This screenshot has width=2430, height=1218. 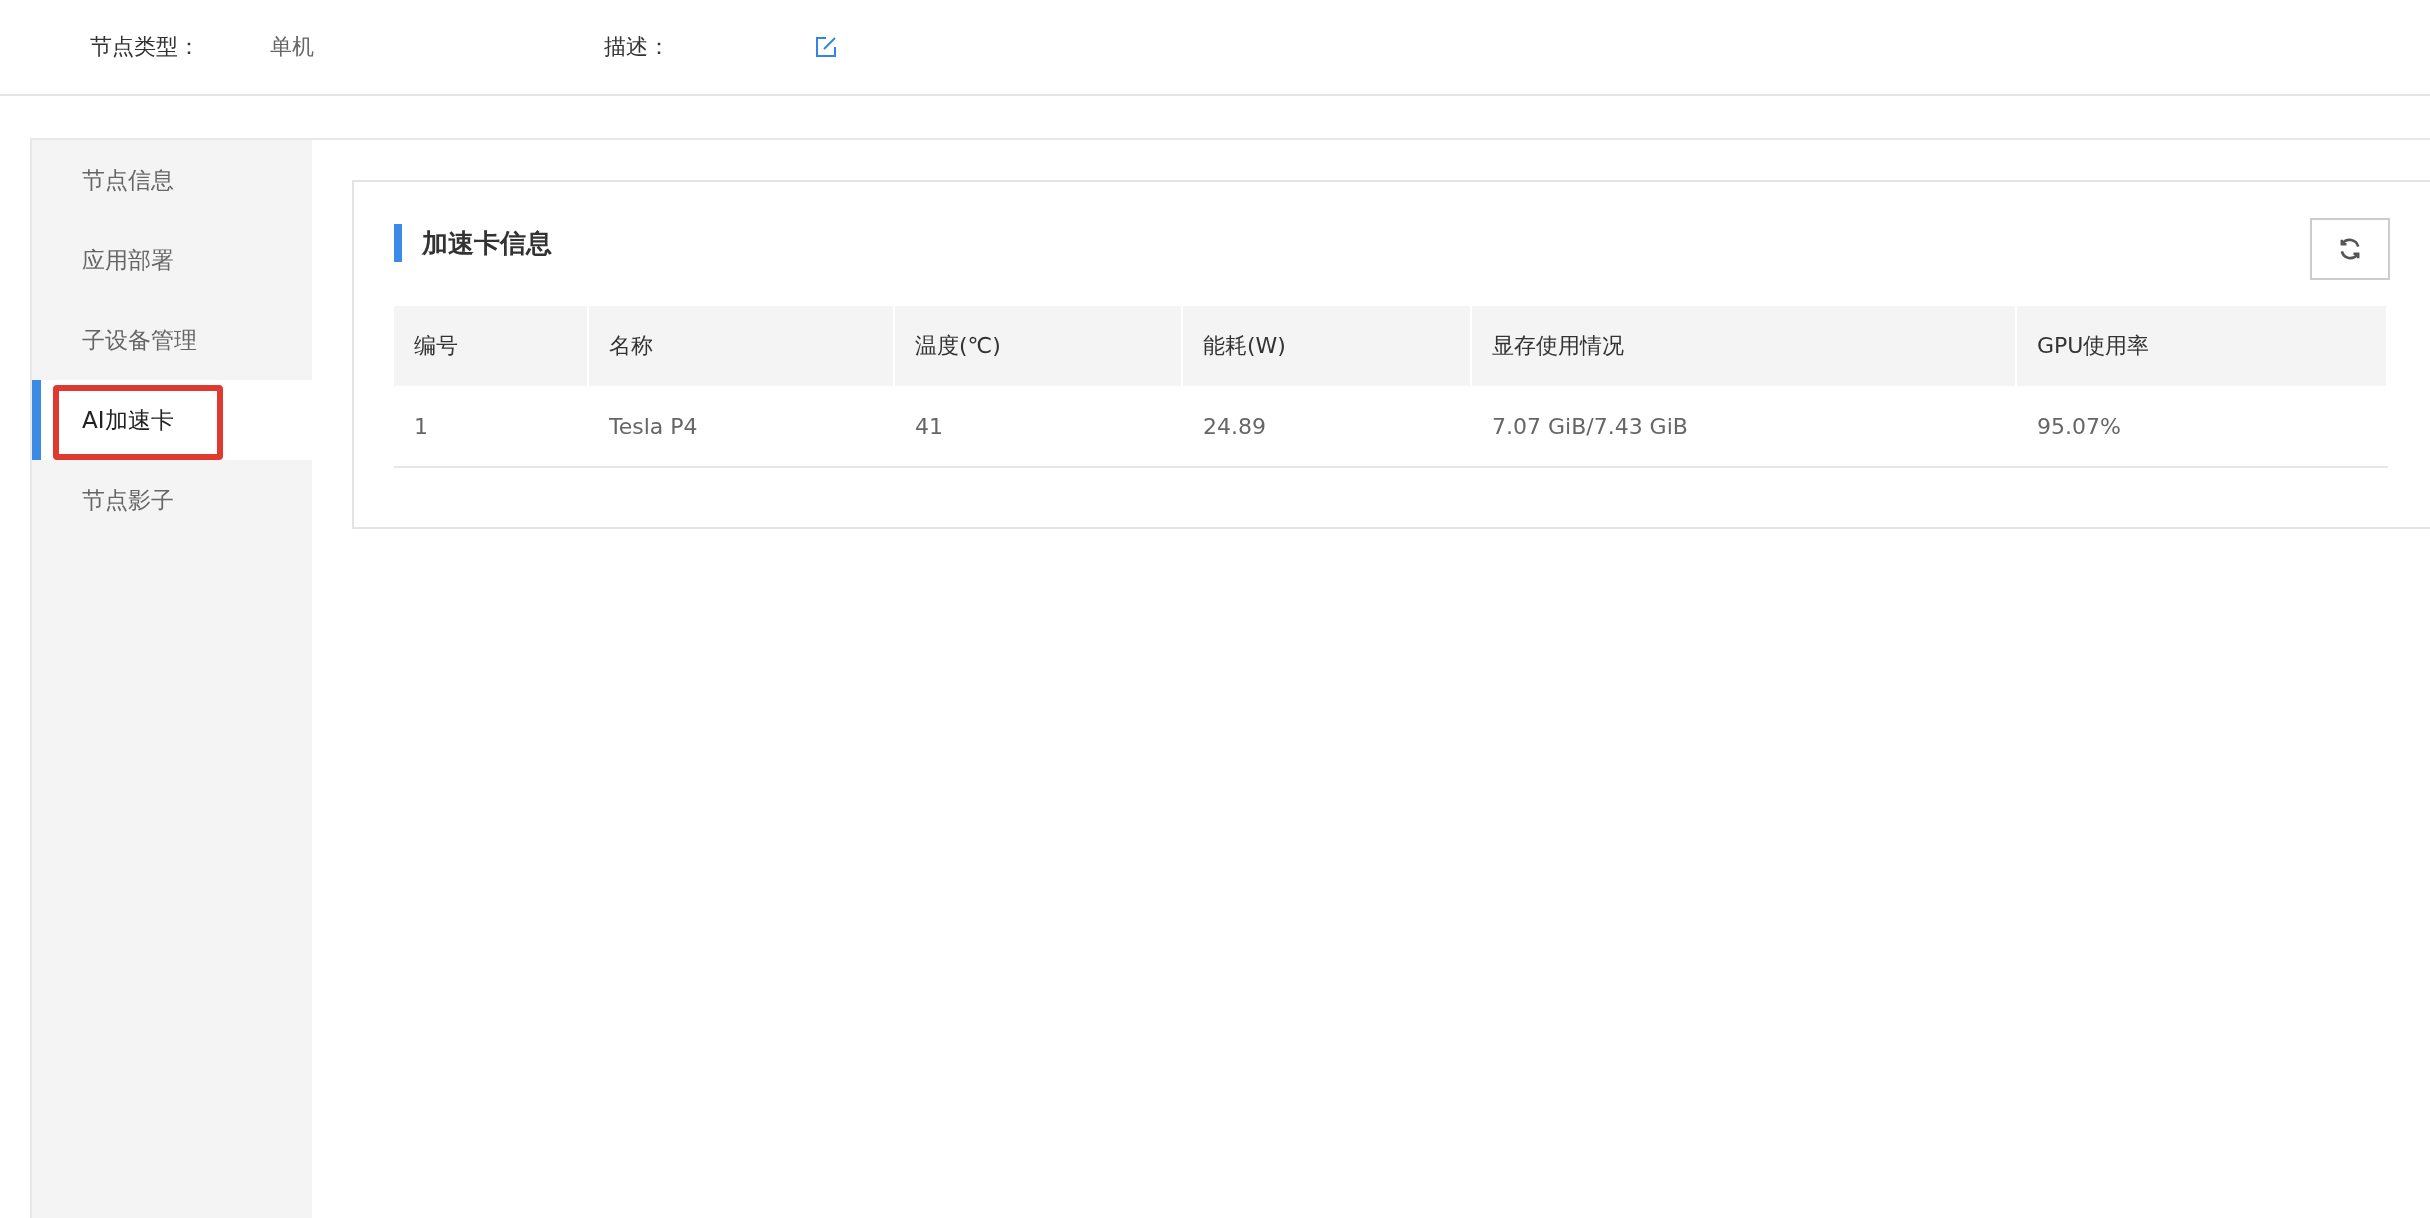 What do you see at coordinates (172, 260) in the screenshot?
I see `sidebar-item: 应用部署` at bounding box center [172, 260].